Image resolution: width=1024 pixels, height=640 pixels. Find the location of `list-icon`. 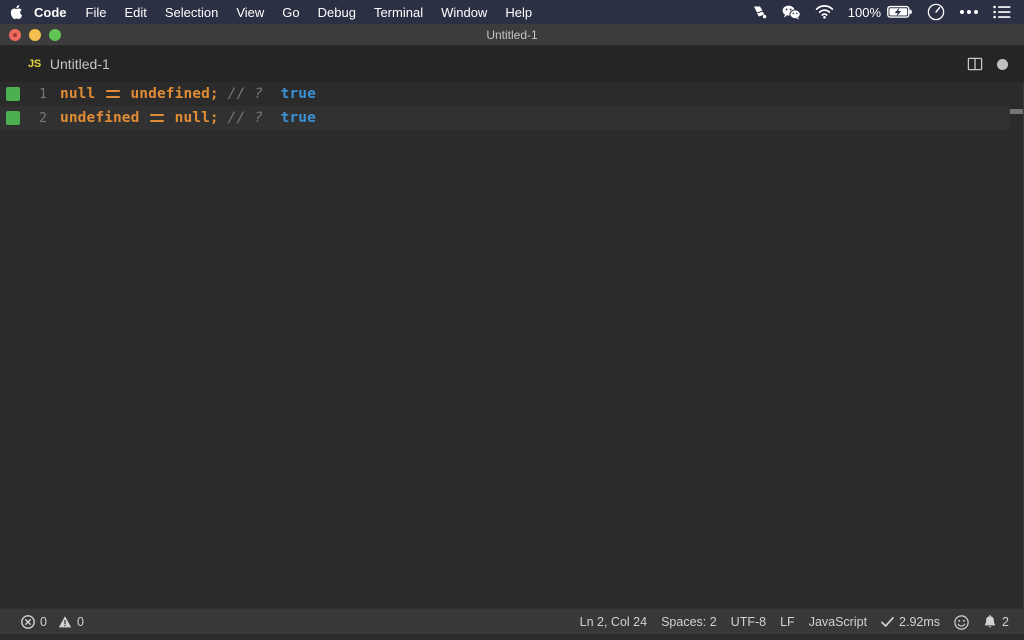

list-icon is located at coordinates (1002, 12).